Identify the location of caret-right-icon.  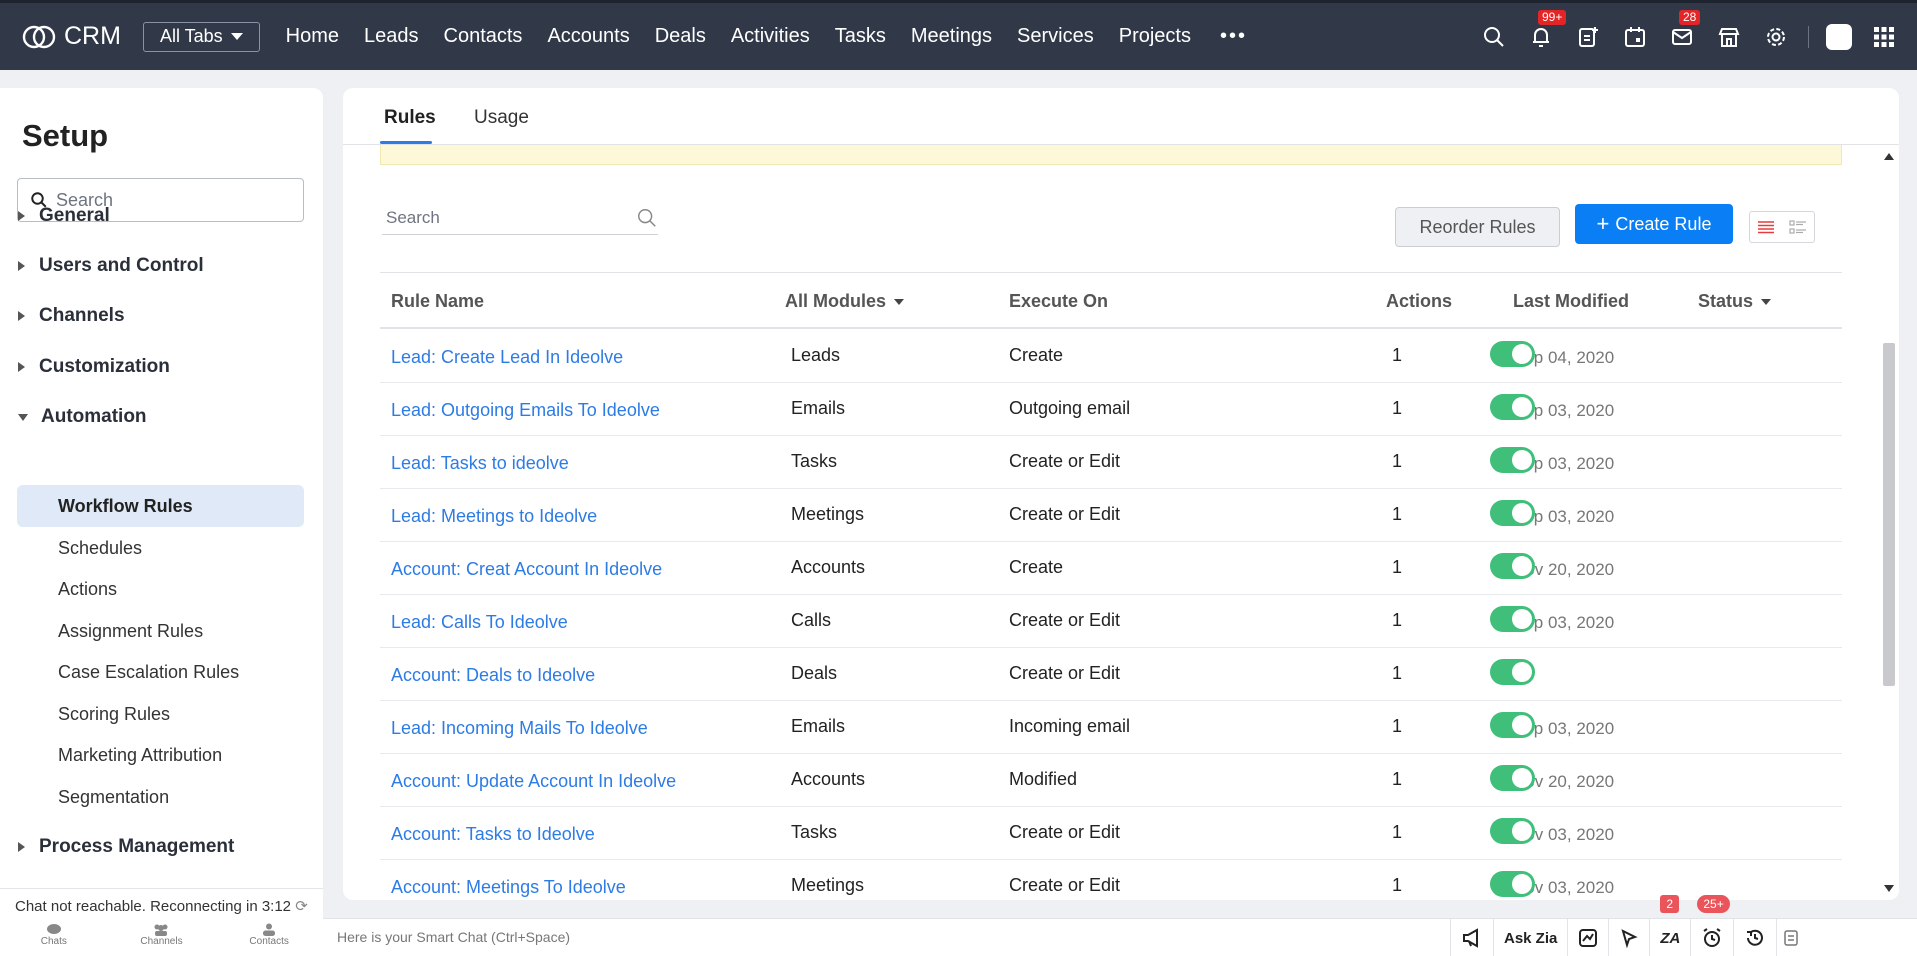
(21, 216).